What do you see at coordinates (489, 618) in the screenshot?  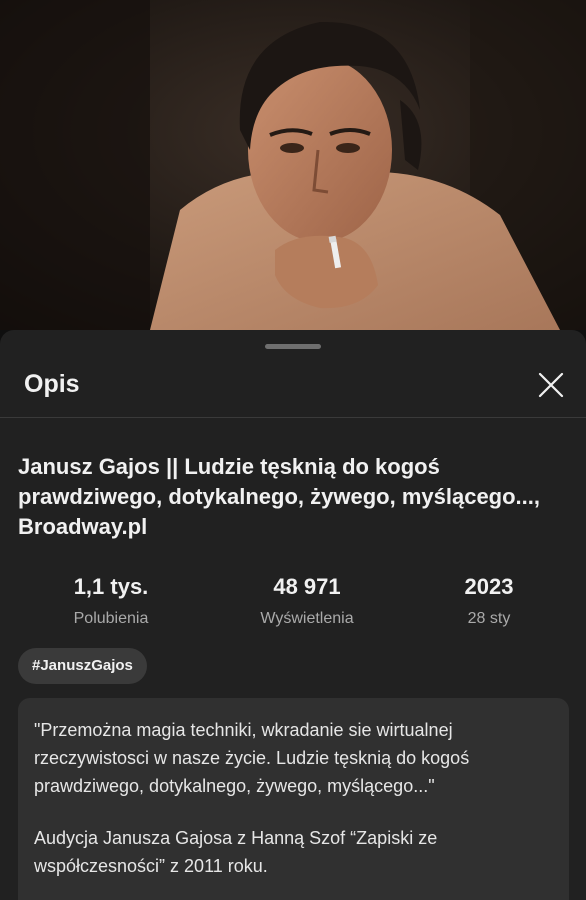 I see `publish-date: 28 sty` at bounding box center [489, 618].